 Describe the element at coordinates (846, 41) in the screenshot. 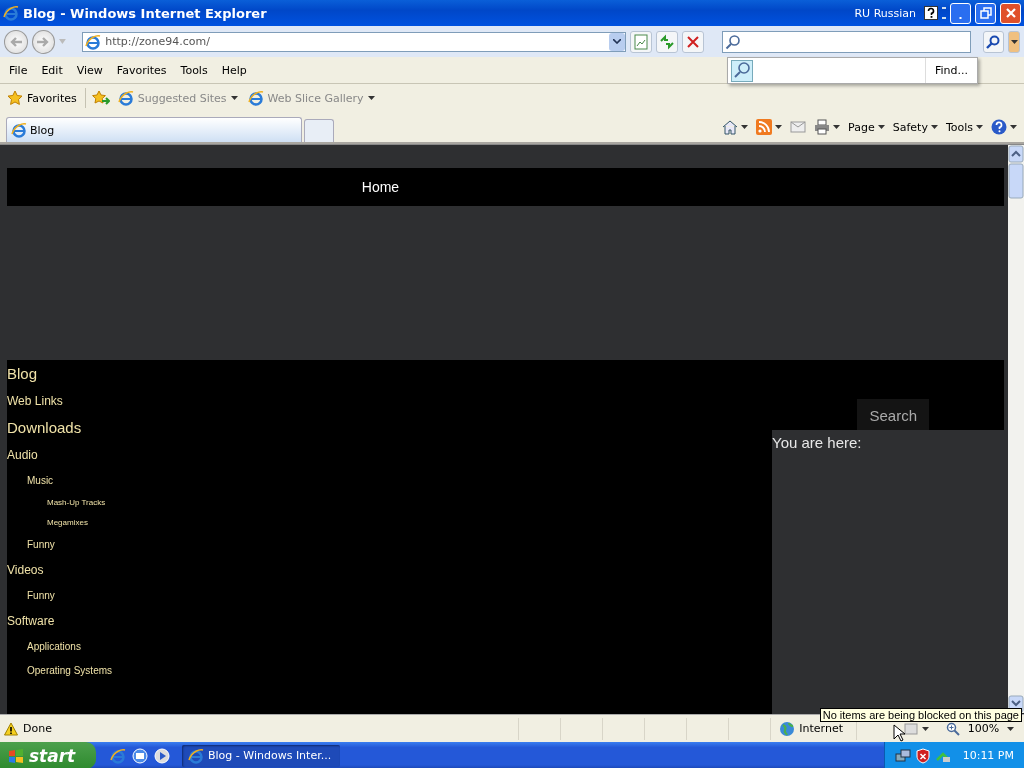

I see `search-field` at that location.